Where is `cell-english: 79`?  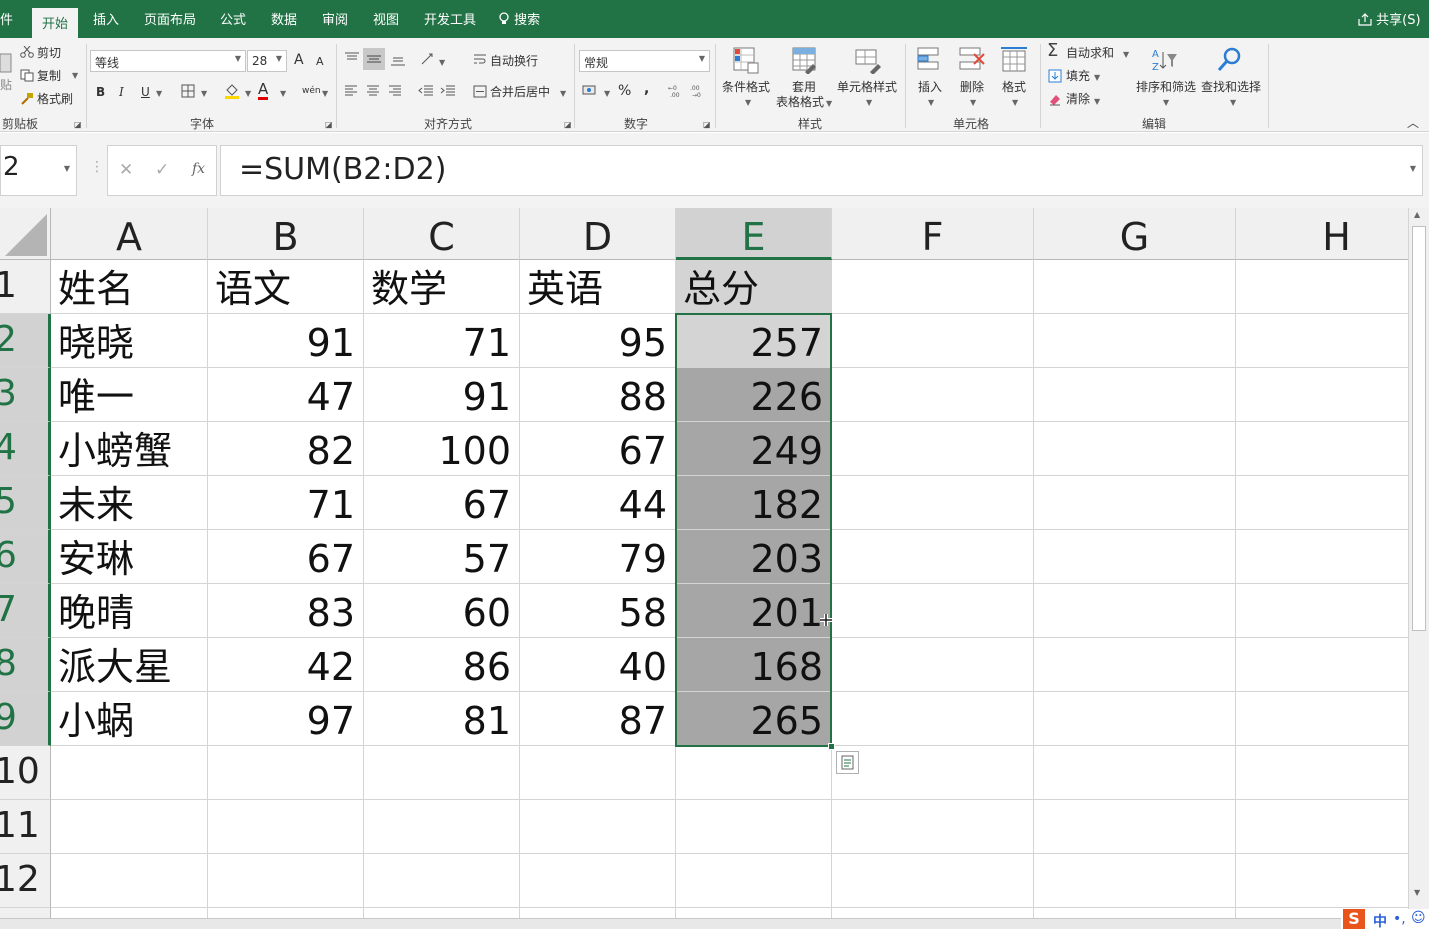
cell-english: 79 is located at coordinates (598, 557).